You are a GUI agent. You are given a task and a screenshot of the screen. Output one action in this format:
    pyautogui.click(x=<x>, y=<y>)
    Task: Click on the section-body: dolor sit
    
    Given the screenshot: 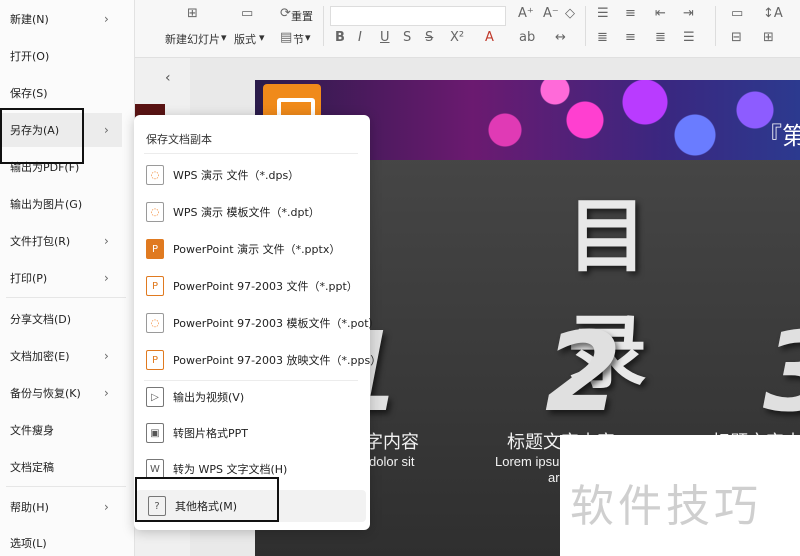 What is the action you would take?
    pyautogui.click(x=392, y=461)
    